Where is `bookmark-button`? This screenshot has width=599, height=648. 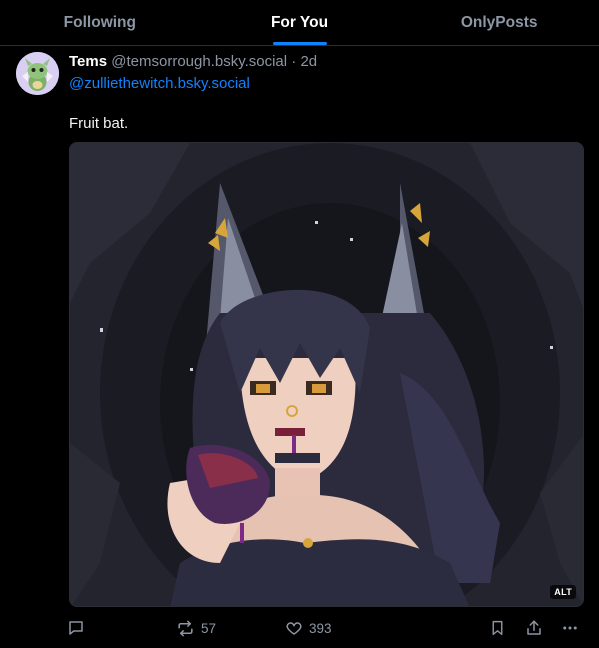 bookmark-button is located at coordinates (497, 628).